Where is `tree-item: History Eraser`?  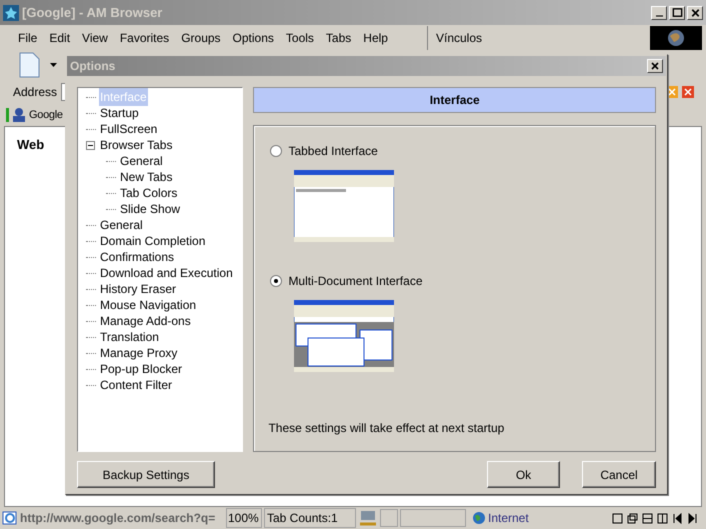
tree-item: History Eraser is located at coordinates (138, 289).